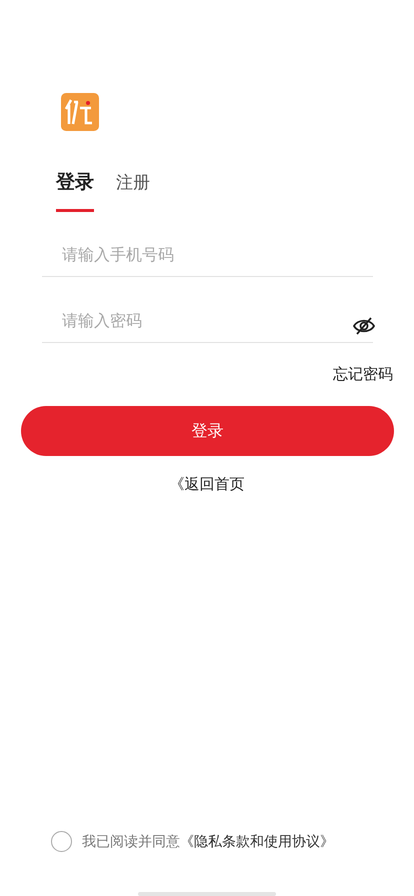 The image size is (414, 896). What do you see at coordinates (75, 190) in the screenshot?
I see `tab: 登录` at bounding box center [75, 190].